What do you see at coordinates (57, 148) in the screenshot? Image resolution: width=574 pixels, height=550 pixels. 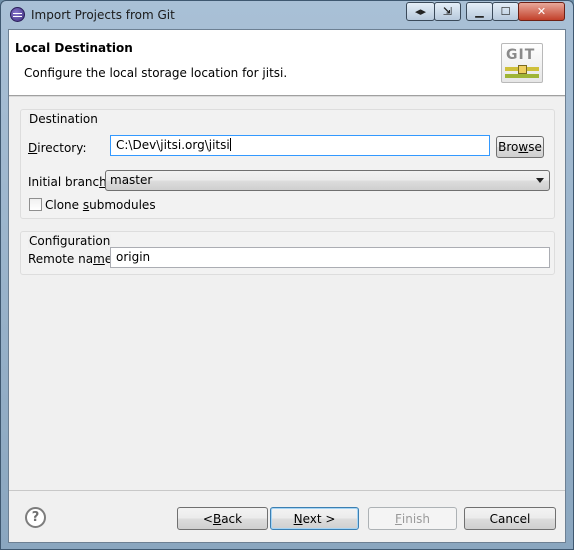 I see `directory-label: Directory:` at bounding box center [57, 148].